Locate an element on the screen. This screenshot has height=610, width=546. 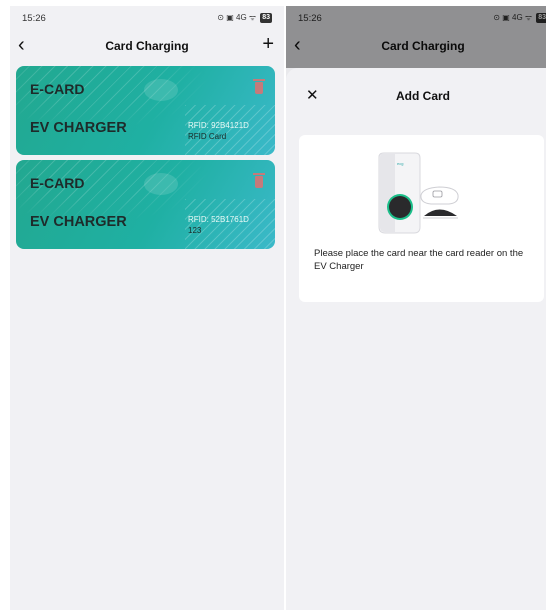
nav-bar: ‹ Card Charging + is located at coordinates (147, 45).